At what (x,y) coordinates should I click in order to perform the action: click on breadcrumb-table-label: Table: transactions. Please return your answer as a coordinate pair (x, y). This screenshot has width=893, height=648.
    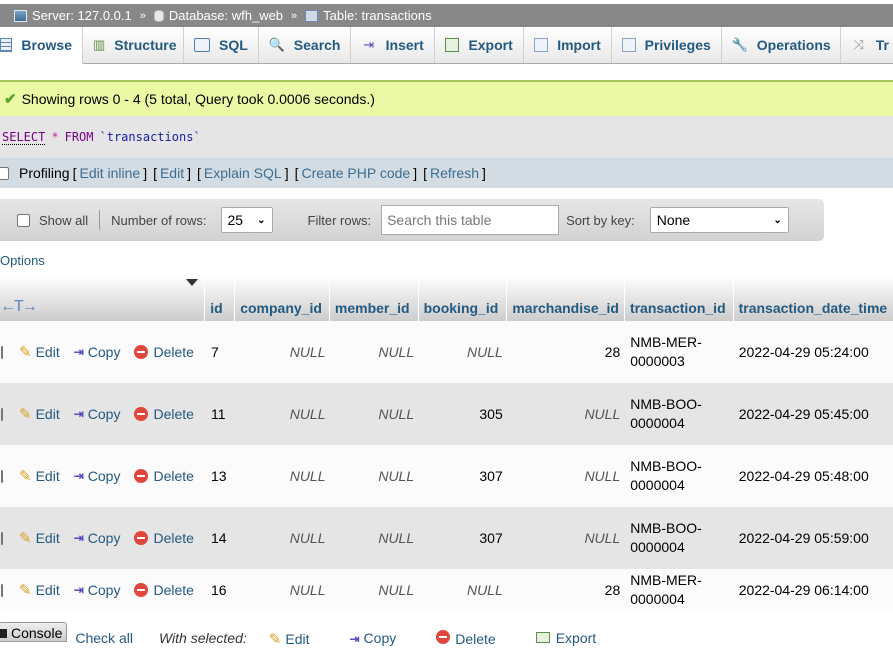
    Looking at the image, I should click on (377, 15).